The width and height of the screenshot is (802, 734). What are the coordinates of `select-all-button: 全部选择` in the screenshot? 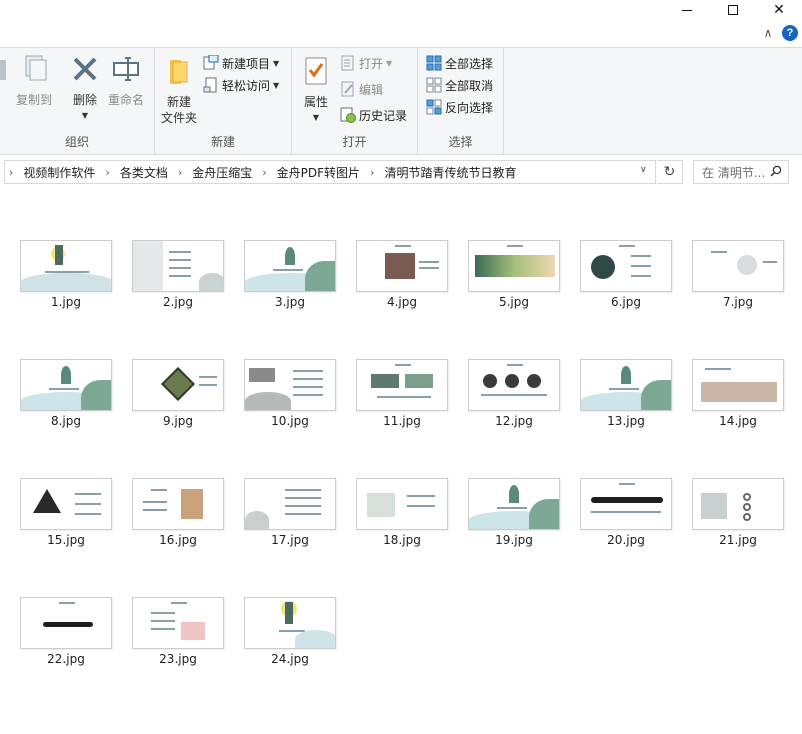 It's located at (459, 63).